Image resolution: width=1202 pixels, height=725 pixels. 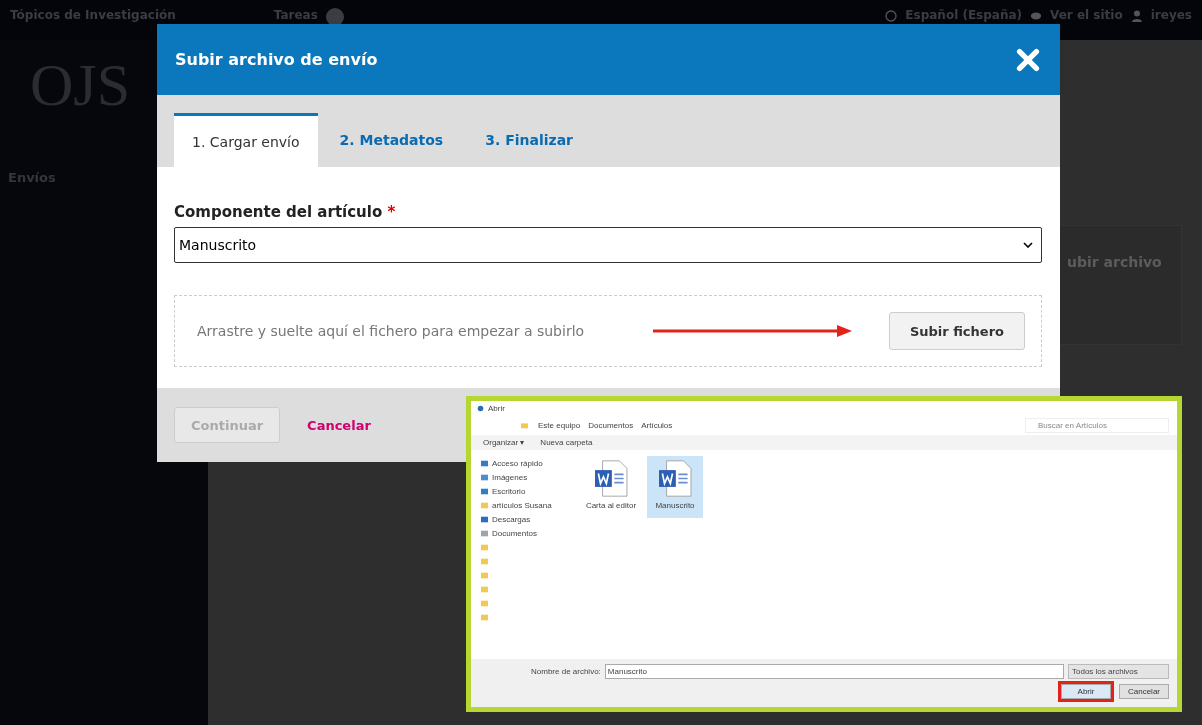 What do you see at coordinates (246, 140) in the screenshot?
I see `step-tab: 1. Cargar envío` at bounding box center [246, 140].